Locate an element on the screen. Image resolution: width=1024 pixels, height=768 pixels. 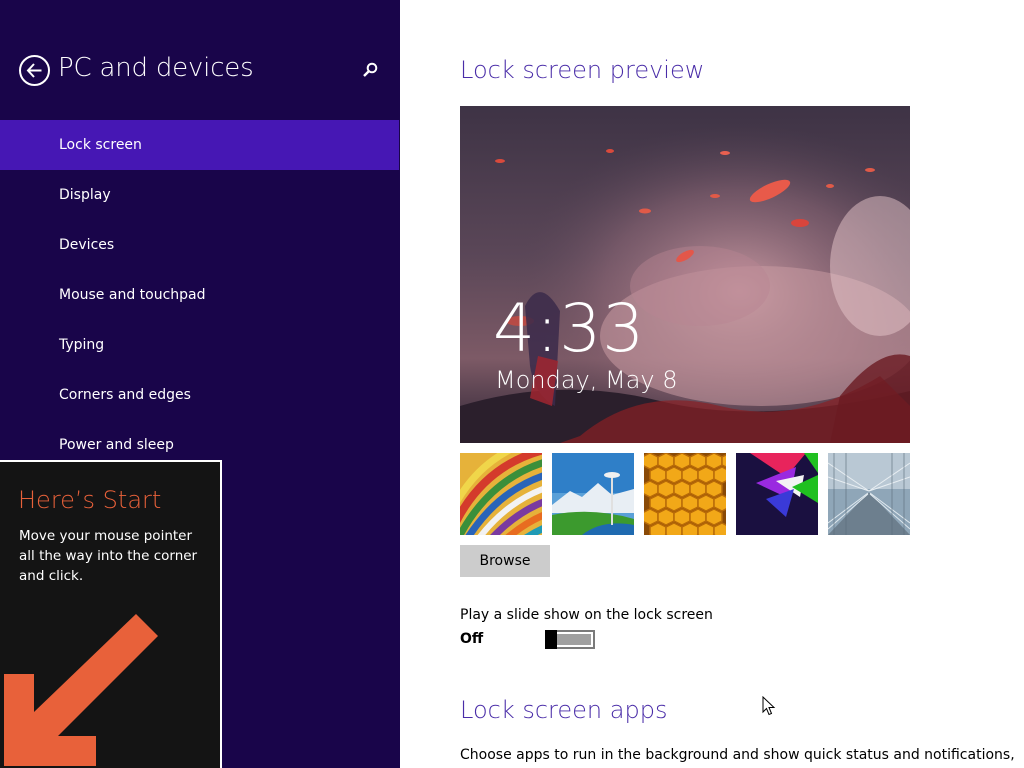
honeycomb-thumbnail is located at coordinates (685, 494).